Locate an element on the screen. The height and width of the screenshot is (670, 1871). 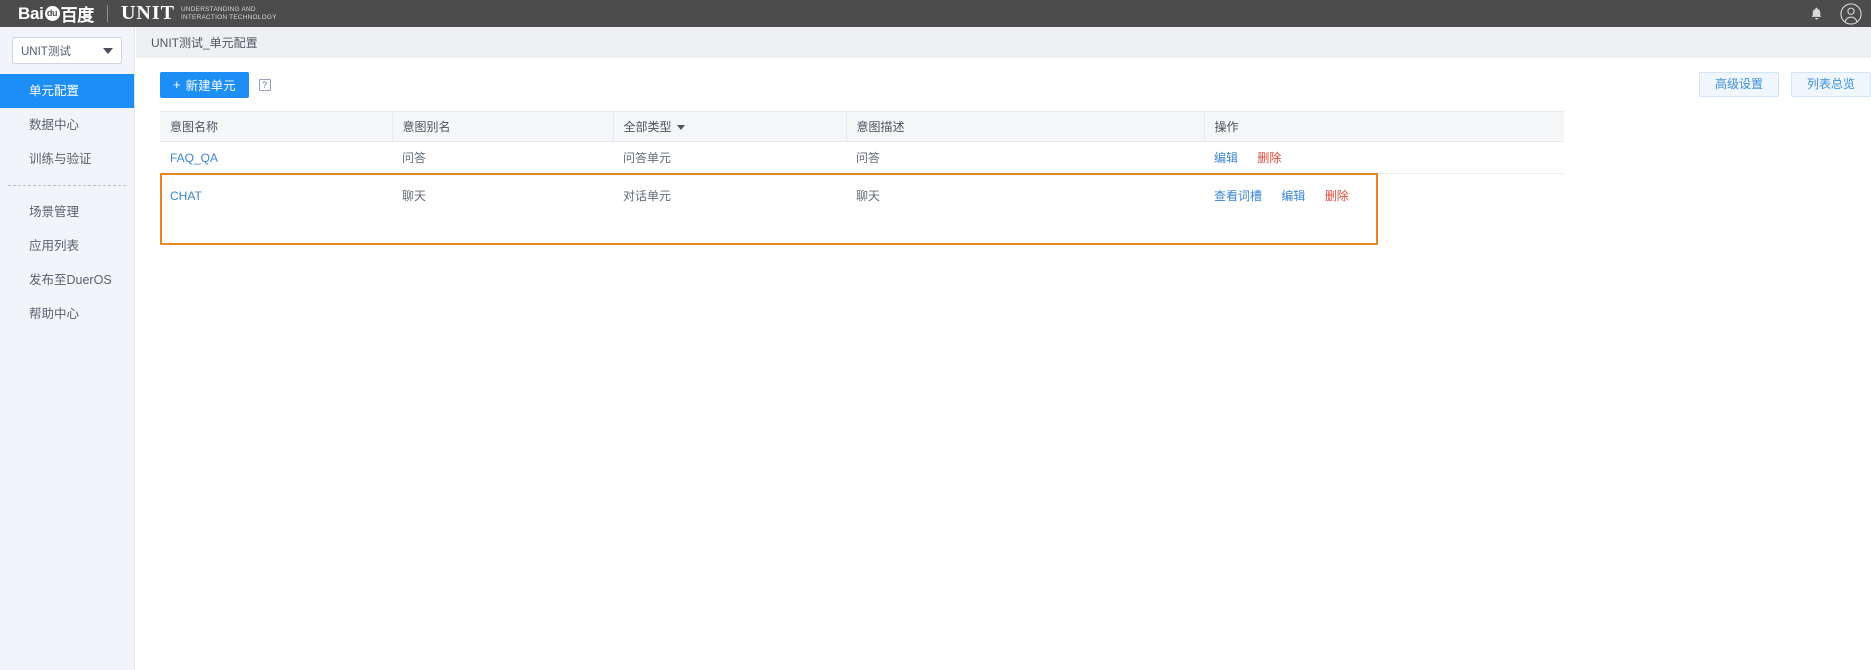
table-row: FAQ_QA 问答 问答单元 问答 编辑 删除 is located at coordinates (862, 157).